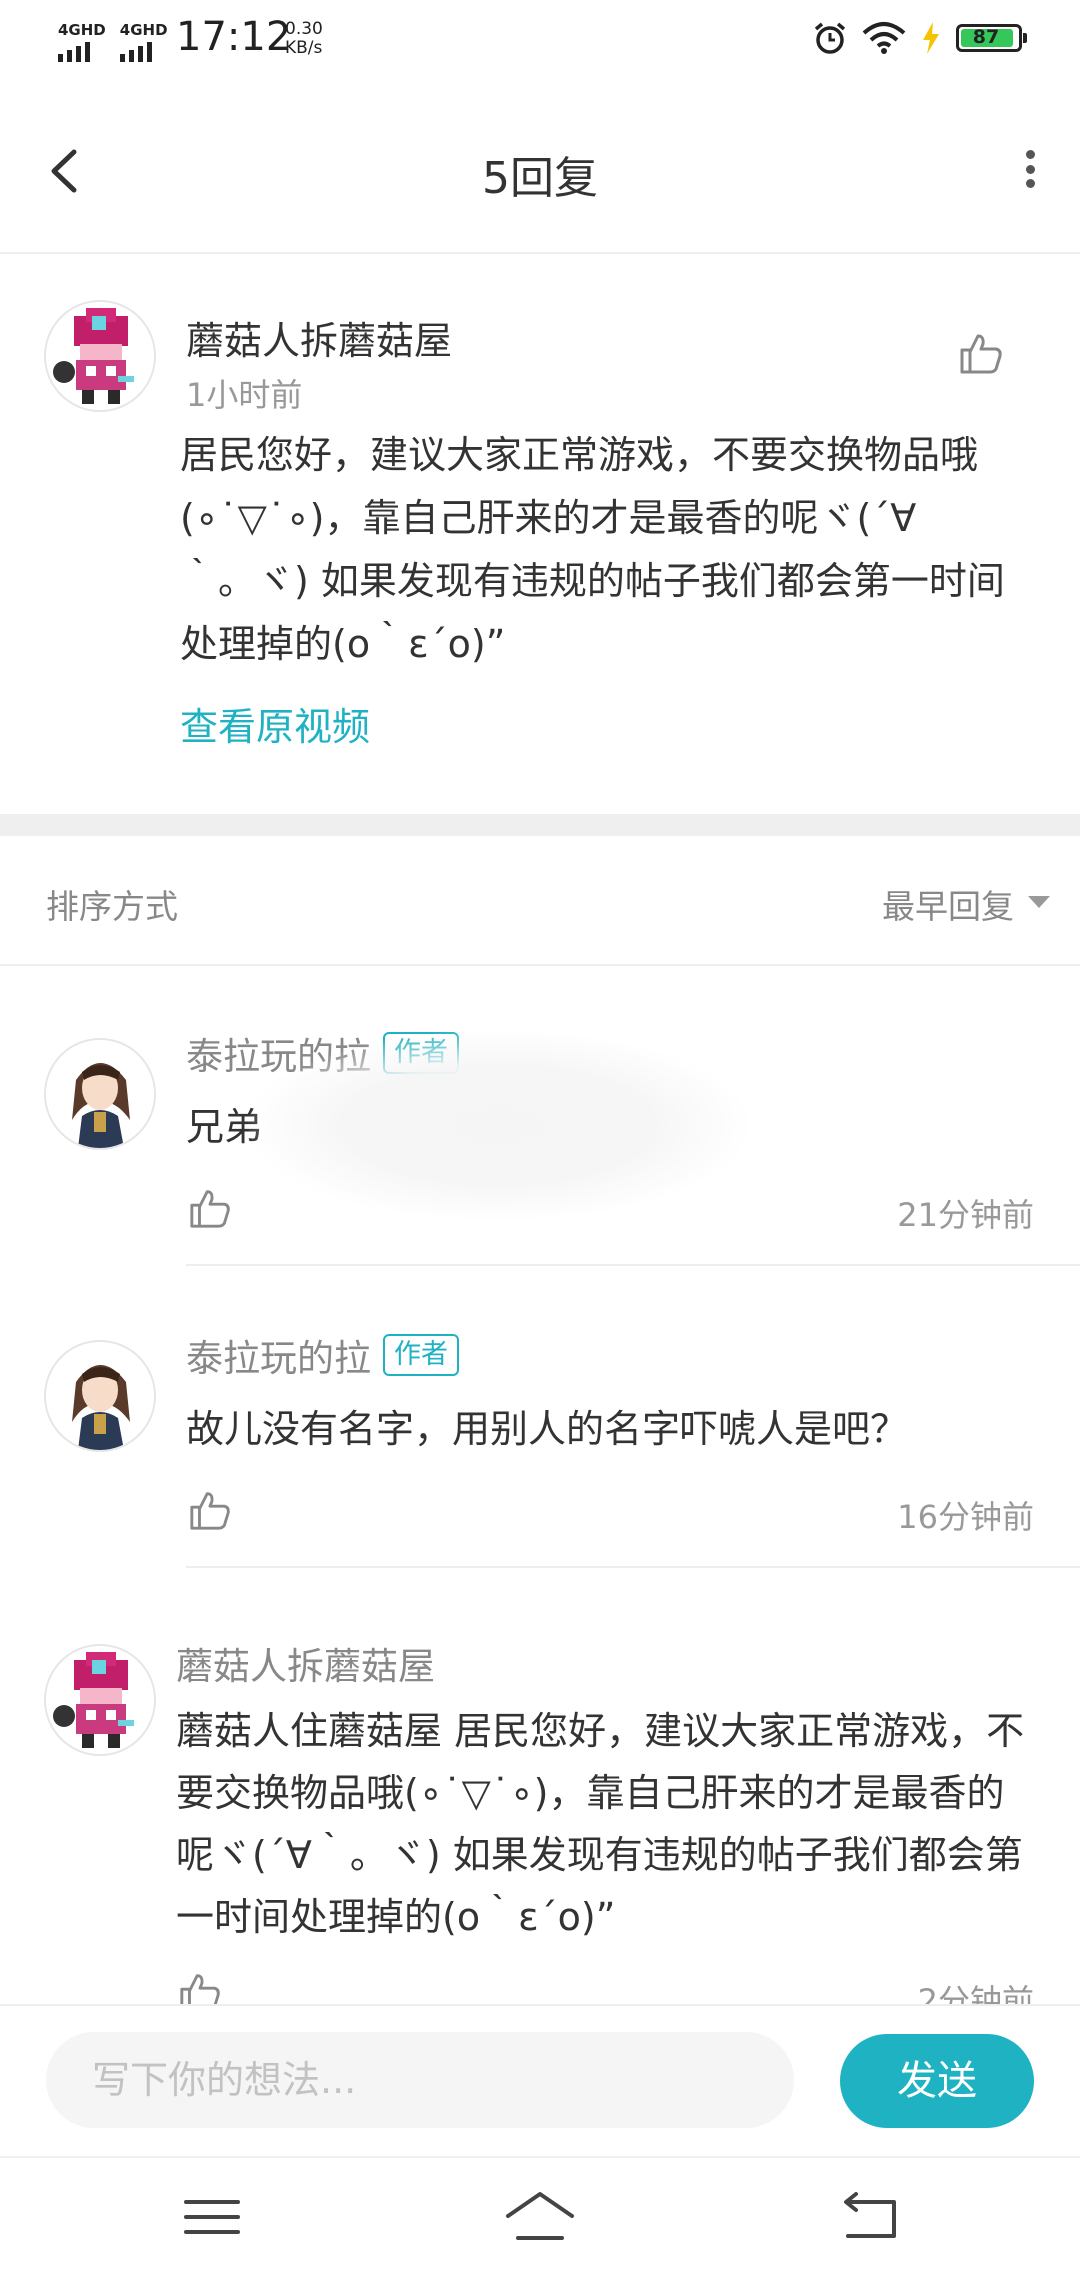 This screenshot has height=2282, width=1080. Describe the element at coordinates (421, 1355) in the screenshot. I see `author-badge: 作者` at that location.